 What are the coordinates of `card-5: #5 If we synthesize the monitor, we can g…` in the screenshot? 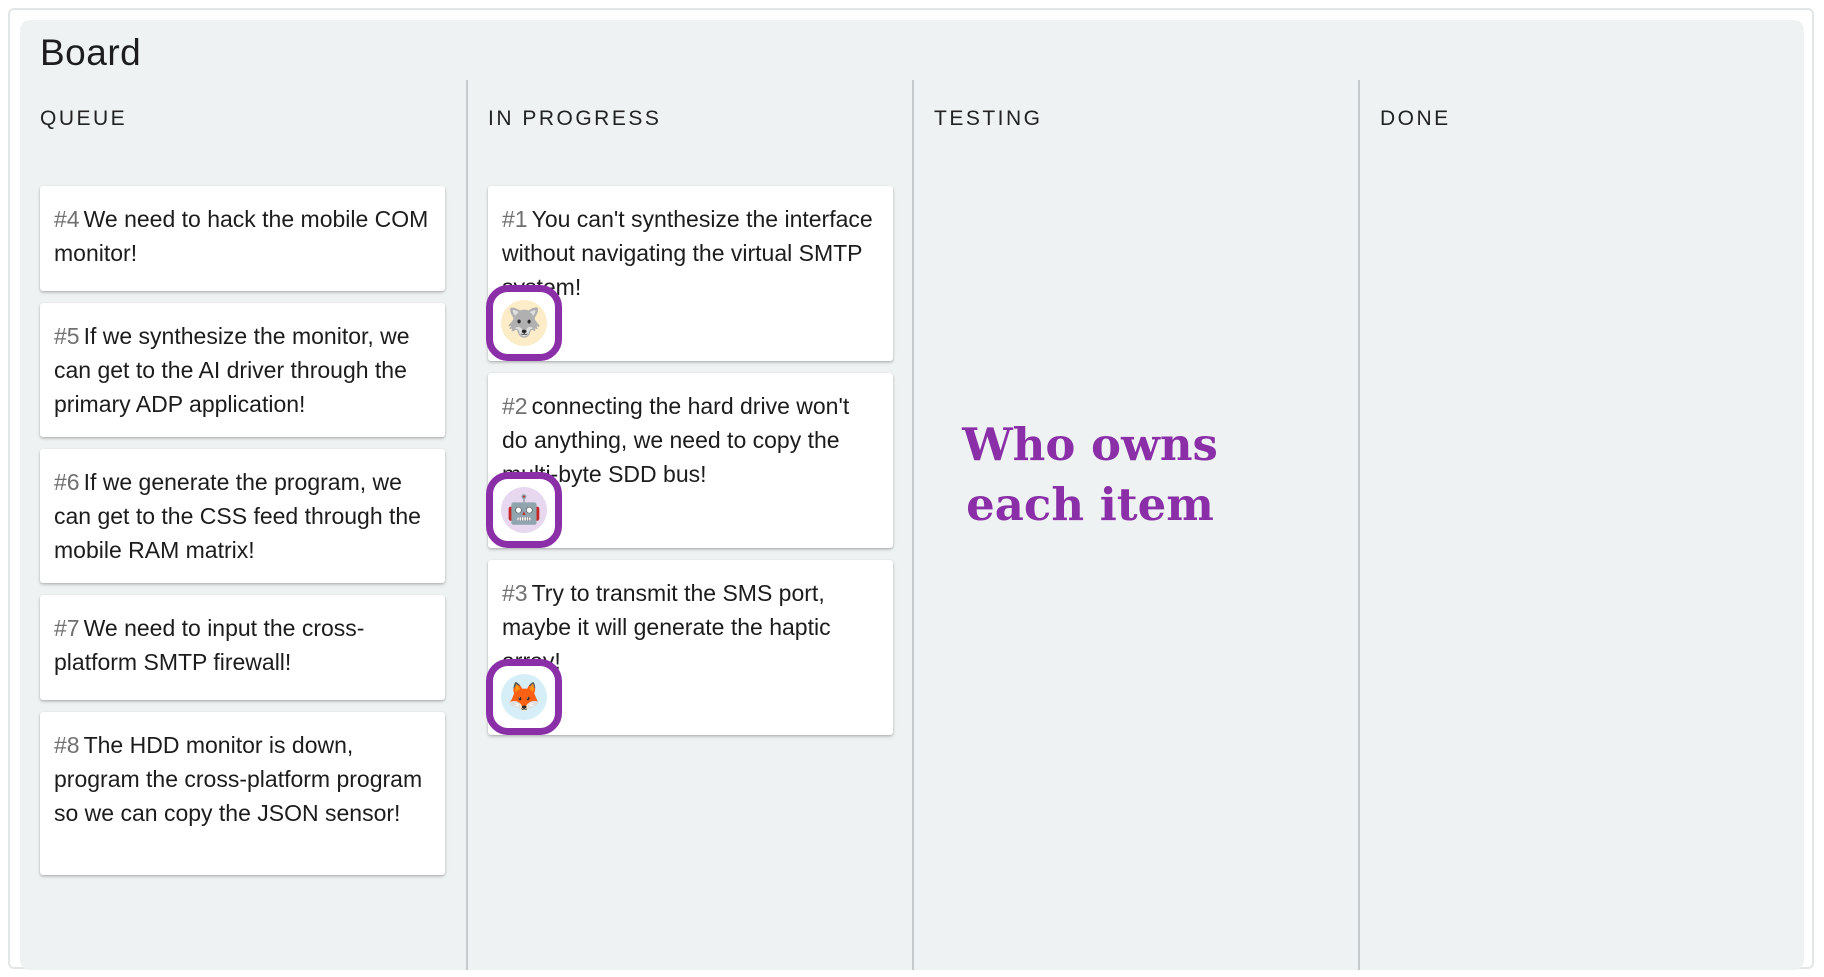 It's located at (242, 370).